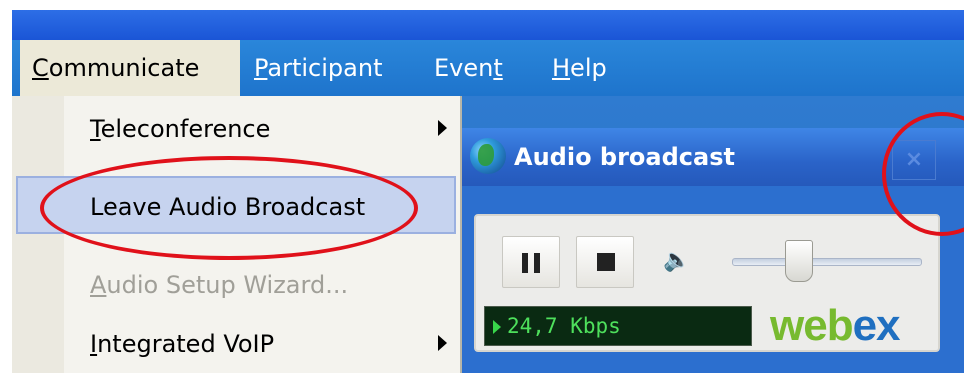 The width and height of the screenshot is (964, 373). Describe the element at coordinates (497, 327) in the screenshot. I see `play-indicator-icon` at that location.